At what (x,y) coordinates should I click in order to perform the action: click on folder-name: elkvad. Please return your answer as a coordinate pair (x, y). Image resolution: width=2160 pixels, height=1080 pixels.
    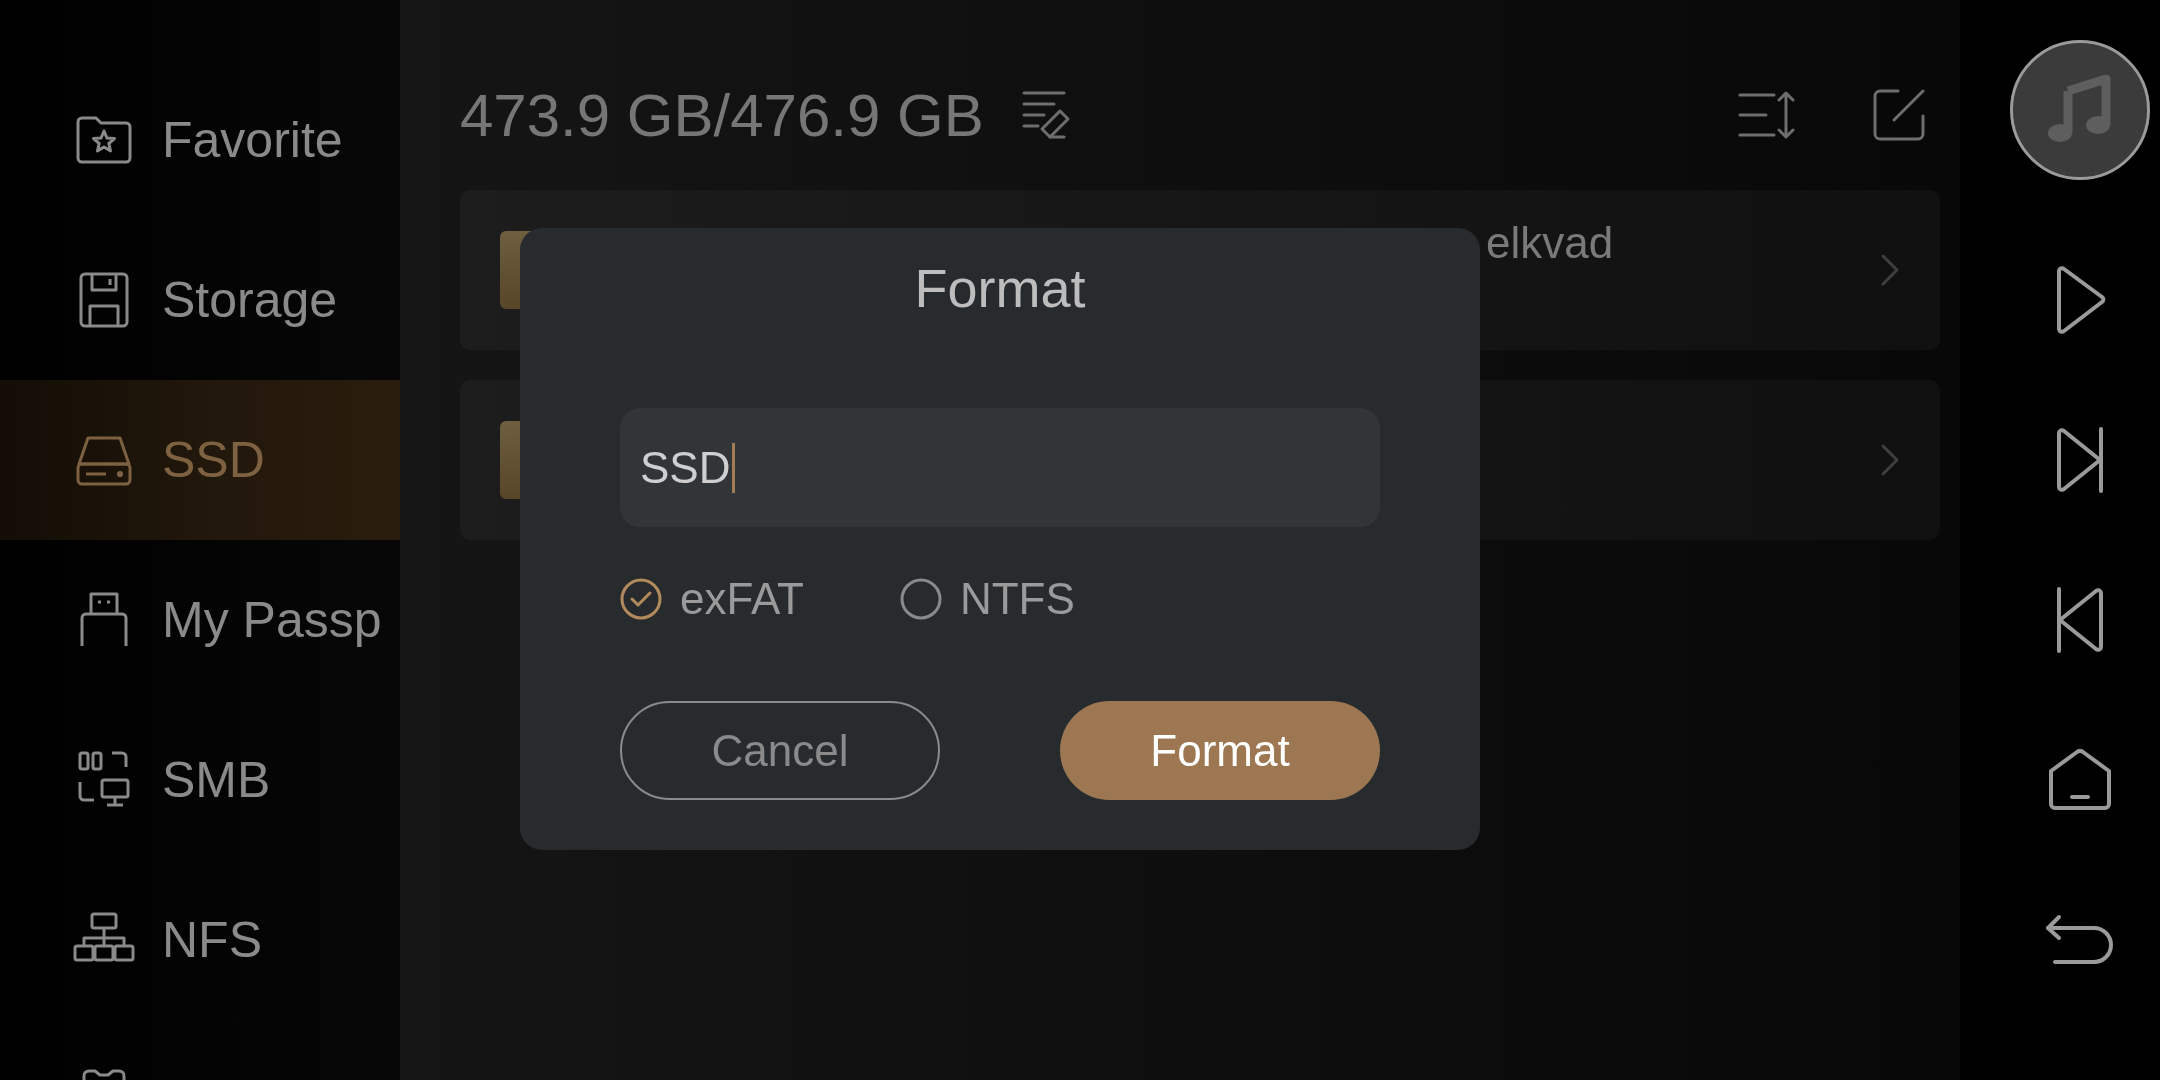
    Looking at the image, I should click on (1550, 243).